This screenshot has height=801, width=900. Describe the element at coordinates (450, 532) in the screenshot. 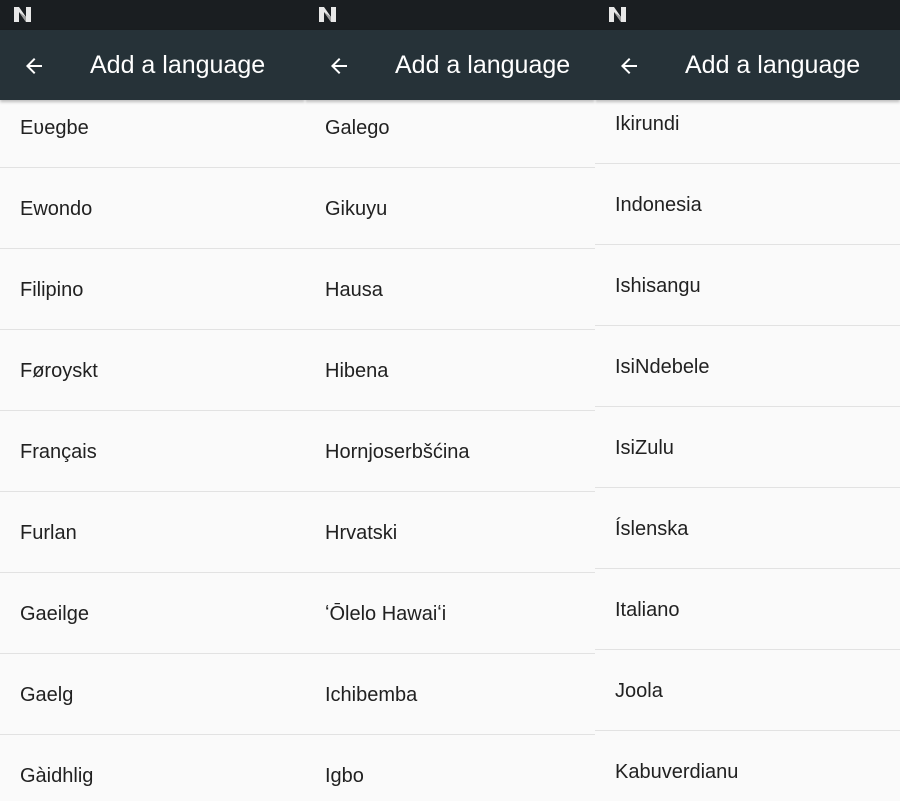

I see `language-item: Hrvatski` at that location.